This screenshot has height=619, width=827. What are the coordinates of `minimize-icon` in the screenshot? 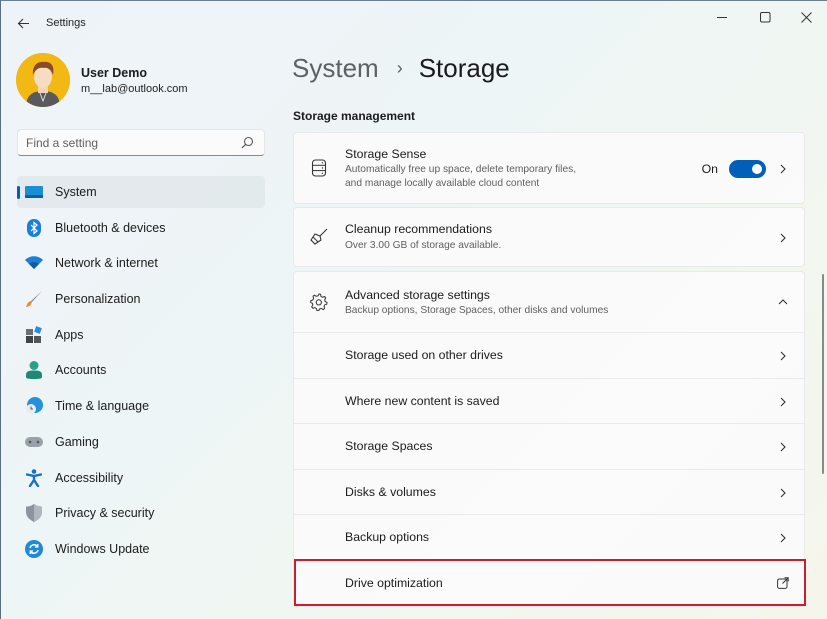 It's located at (722, 17).